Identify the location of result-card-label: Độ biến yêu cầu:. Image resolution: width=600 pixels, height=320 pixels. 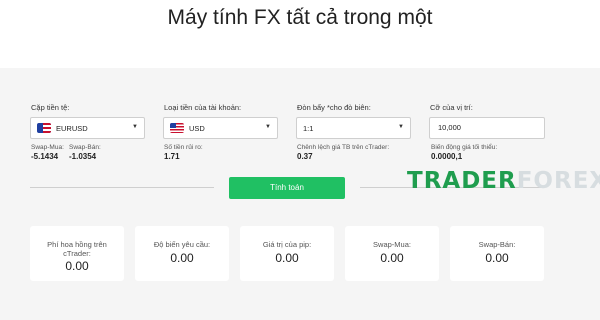
(182, 244).